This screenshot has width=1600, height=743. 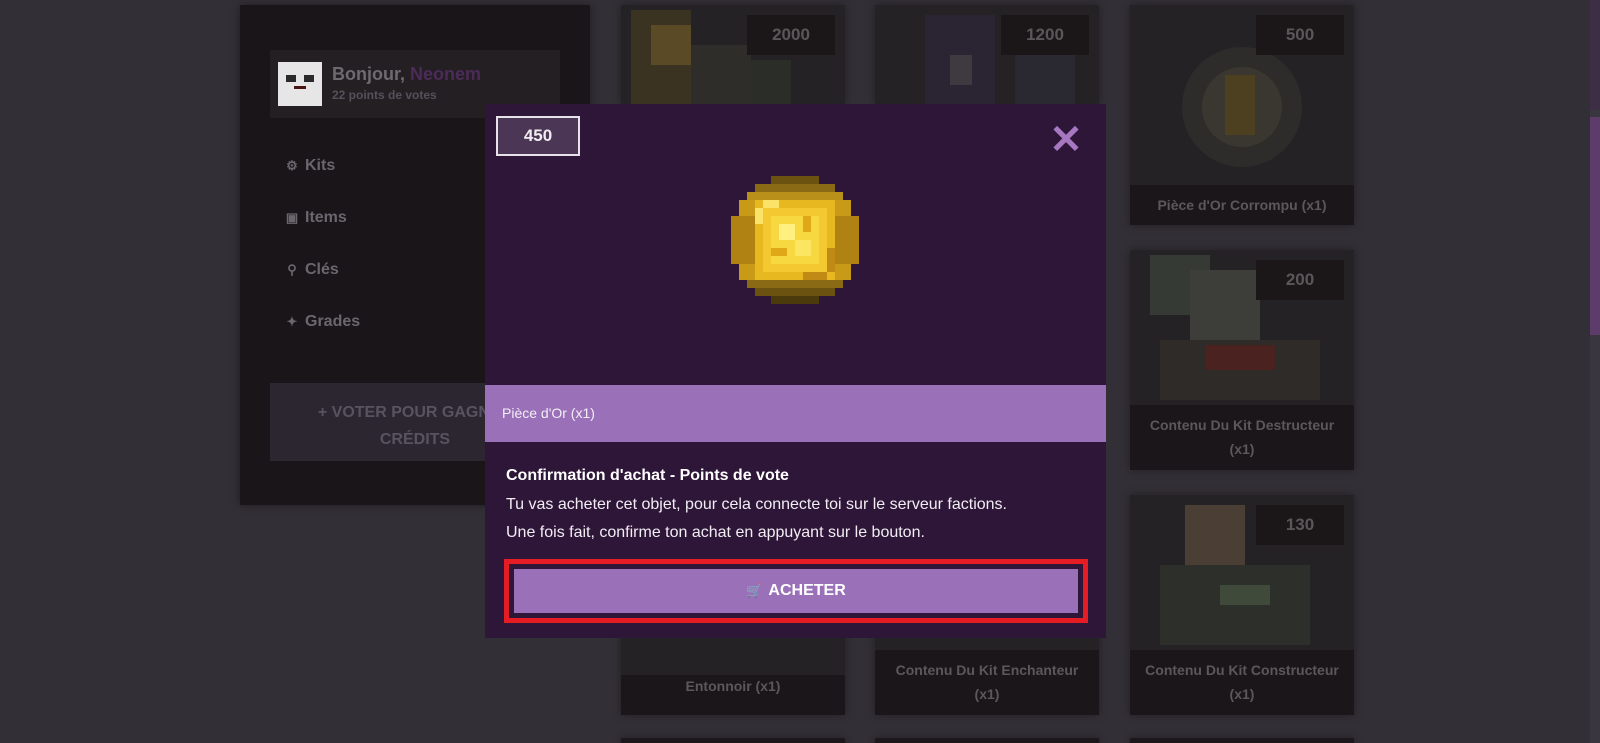 I want to click on sidebar-item-kits: ⚙ Kits, so click(x=310, y=166).